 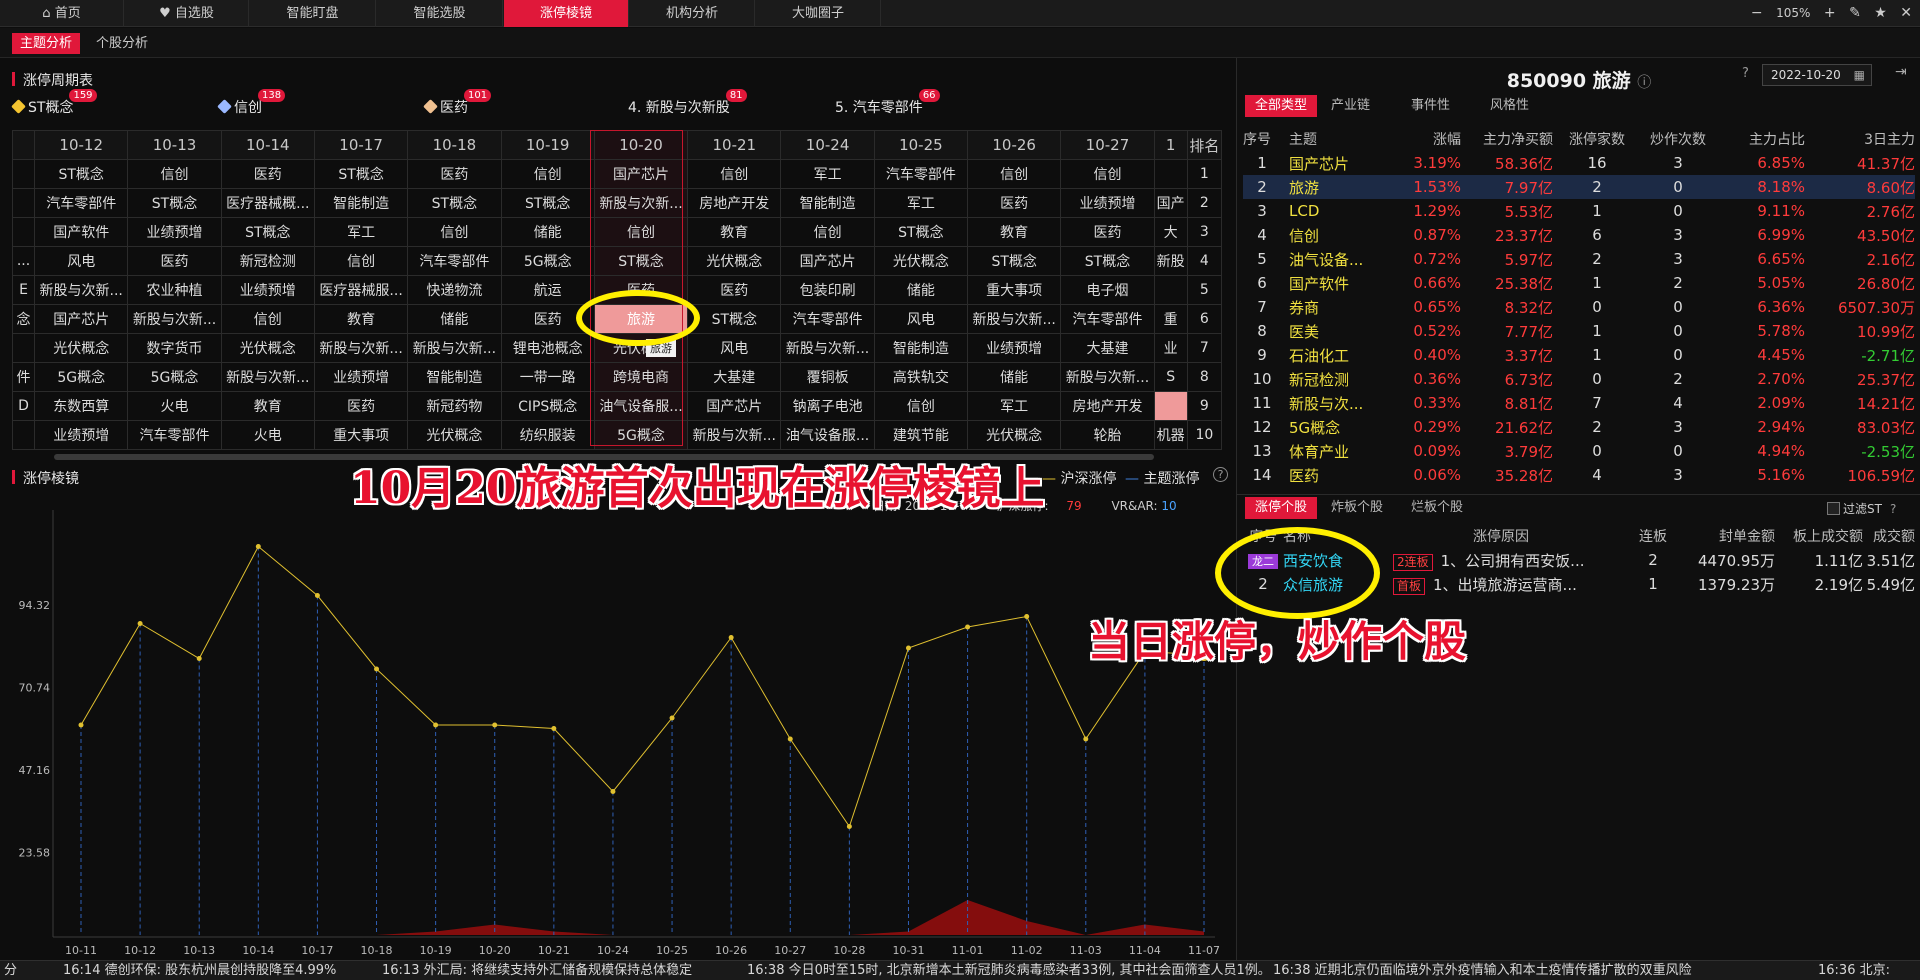 What do you see at coordinates (1579, 211) in the screenshot?
I see `theme-row: 3 LCD 1.29% 5.53亿 1 0 9.11% 2.76亿` at bounding box center [1579, 211].